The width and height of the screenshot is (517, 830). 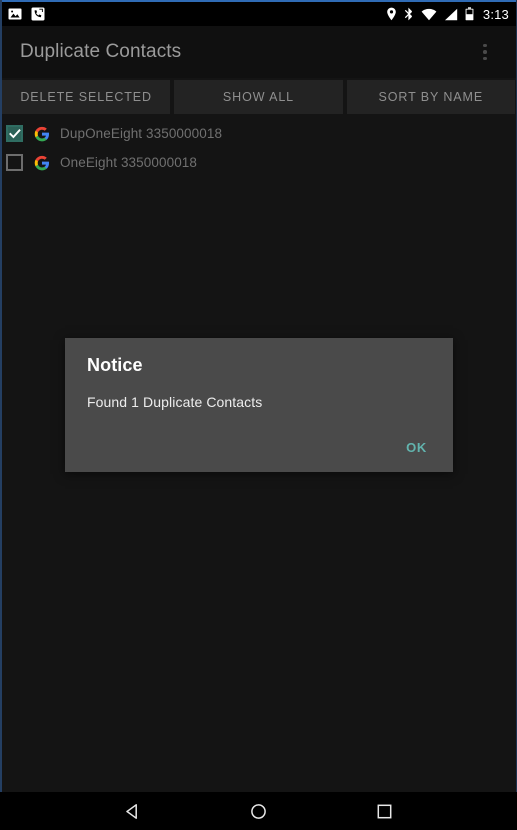 What do you see at coordinates (86, 97) in the screenshot?
I see `delete-selected-button: DELETE SELECTED` at bounding box center [86, 97].